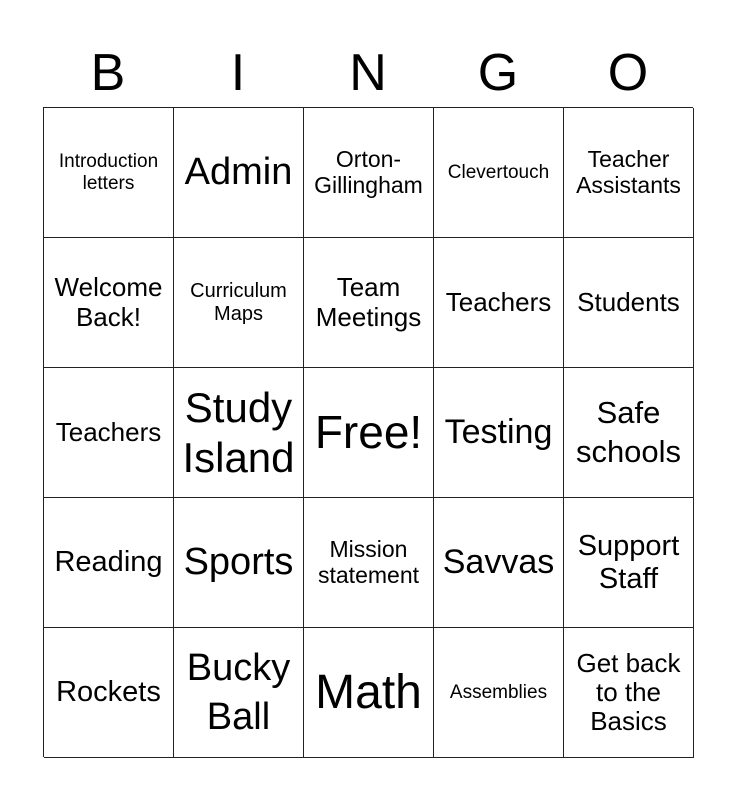  I want to click on header-letter-b: B, so click(108, 73).